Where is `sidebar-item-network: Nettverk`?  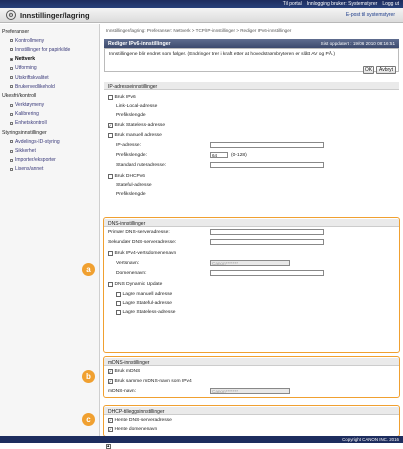
sidebar-item-network: Nettverk is located at coordinates (49, 59).